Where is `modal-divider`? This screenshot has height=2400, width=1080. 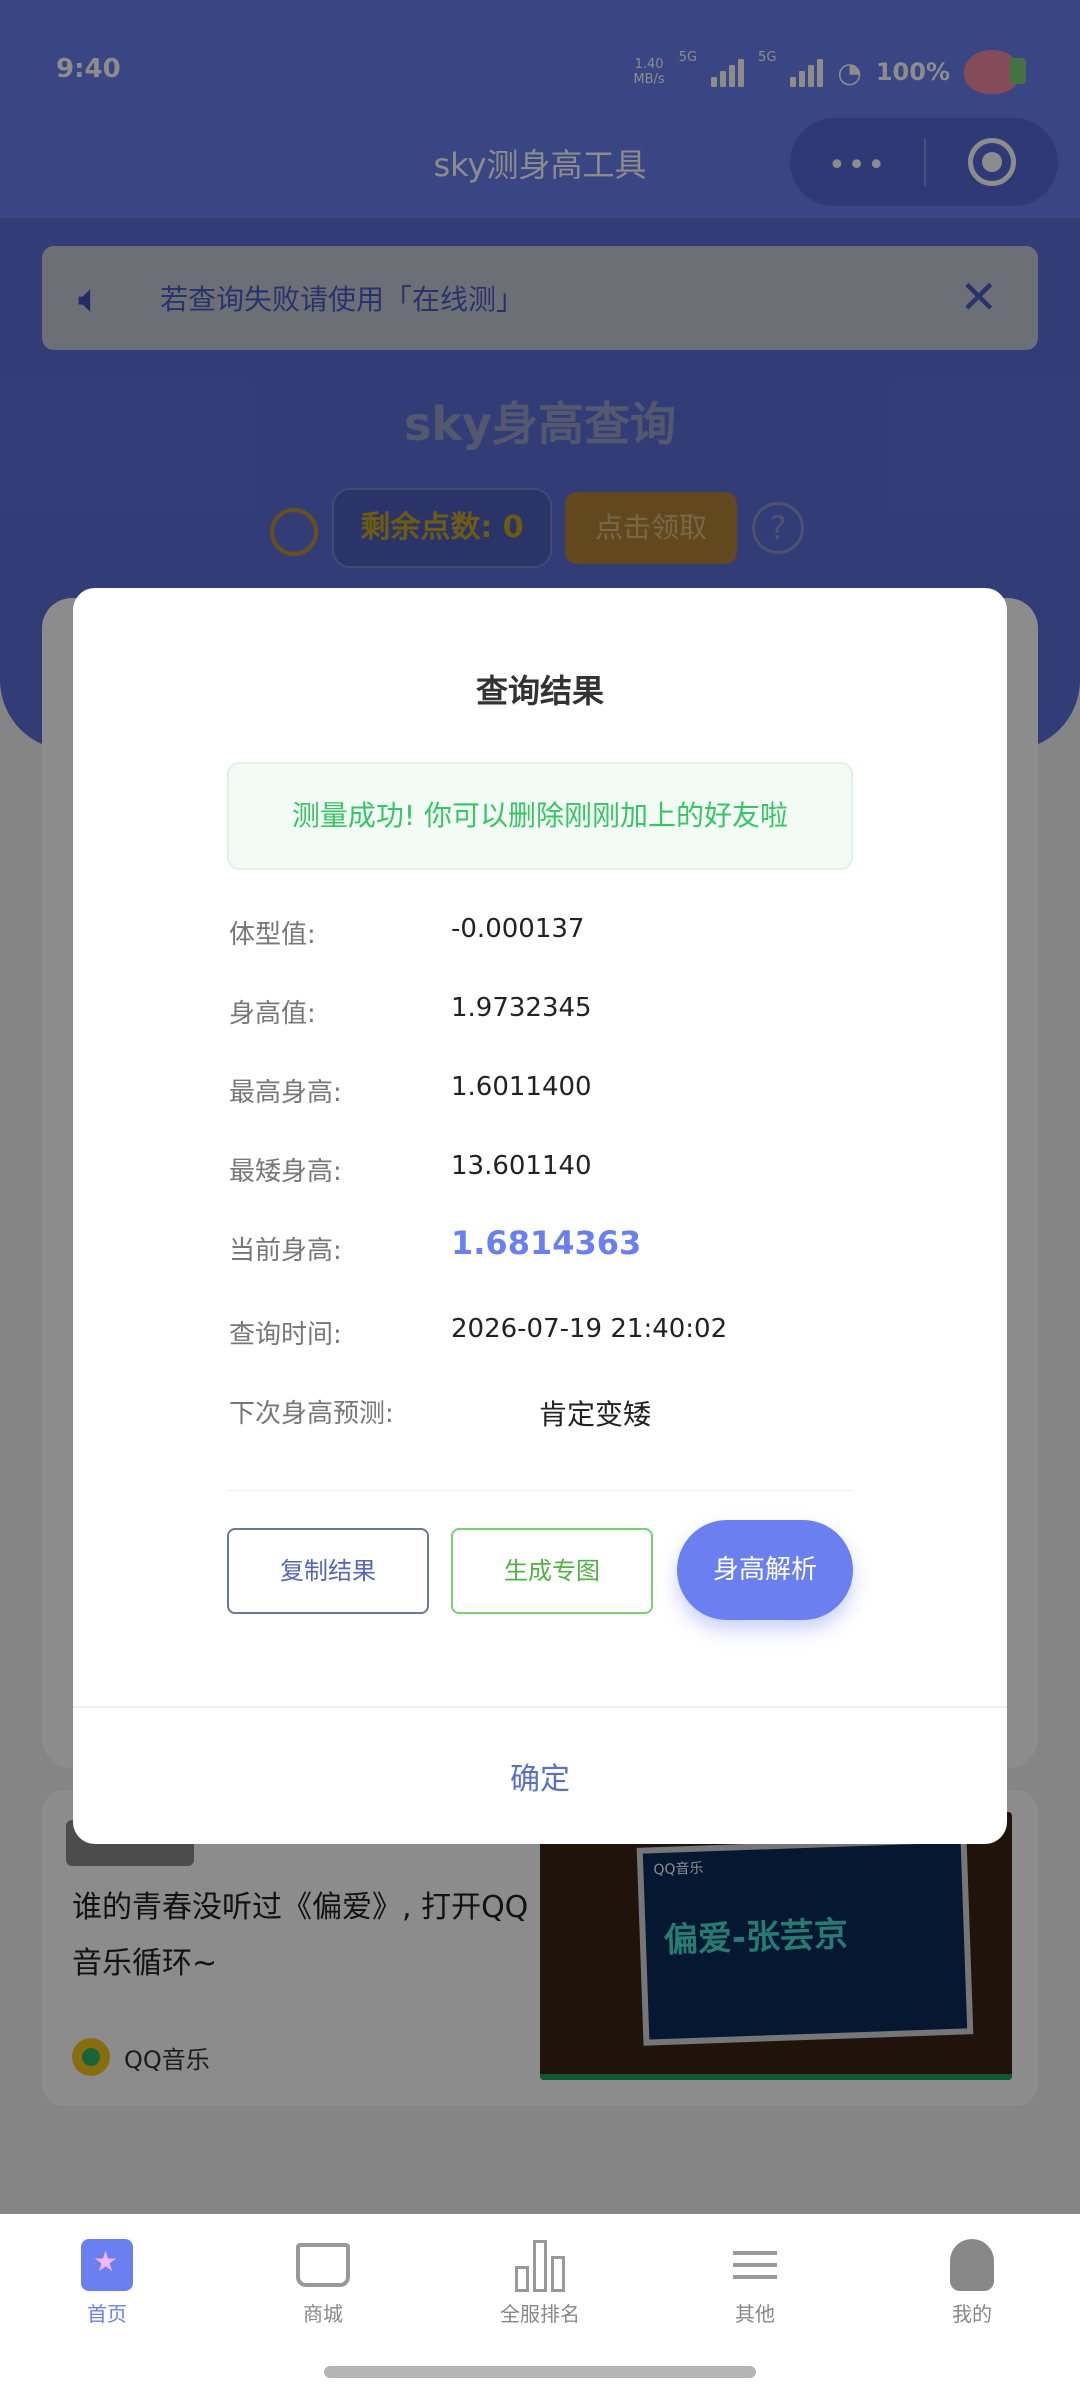 modal-divider is located at coordinates (540, 1490).